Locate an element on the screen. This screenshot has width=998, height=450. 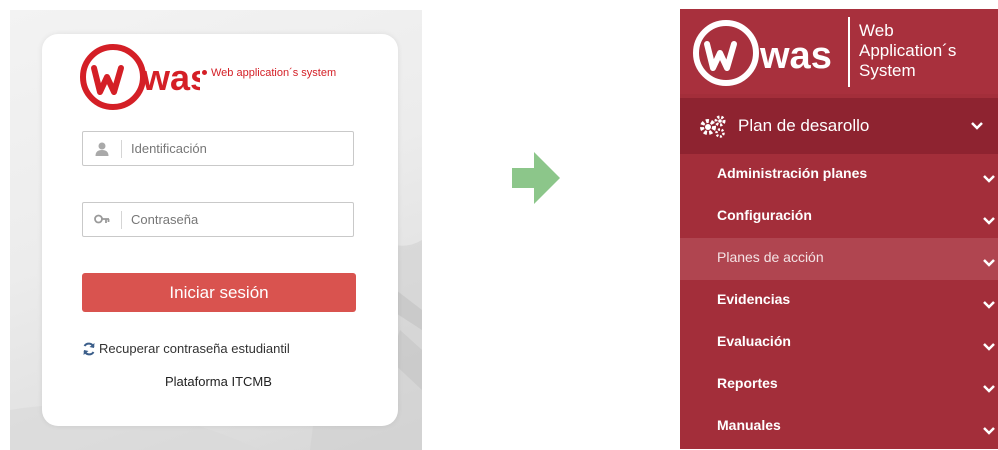
brand-line: Web is located at coordinates (876, 30).